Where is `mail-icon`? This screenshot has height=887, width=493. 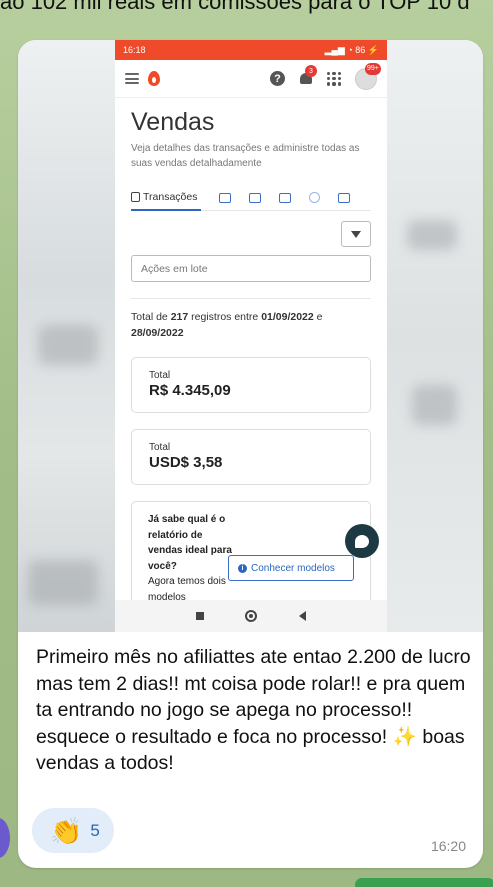 mail-icon is located at coordinates (285, 197).